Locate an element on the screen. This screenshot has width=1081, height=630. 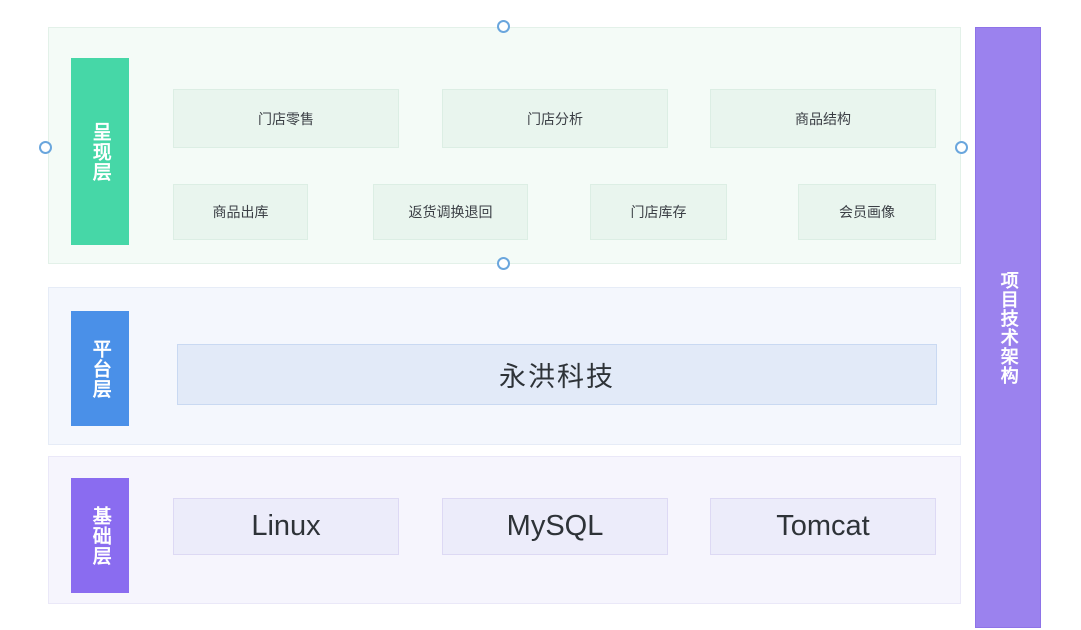
layer-tag-presentation: 呈现层 is located at coordinates (100, 151).